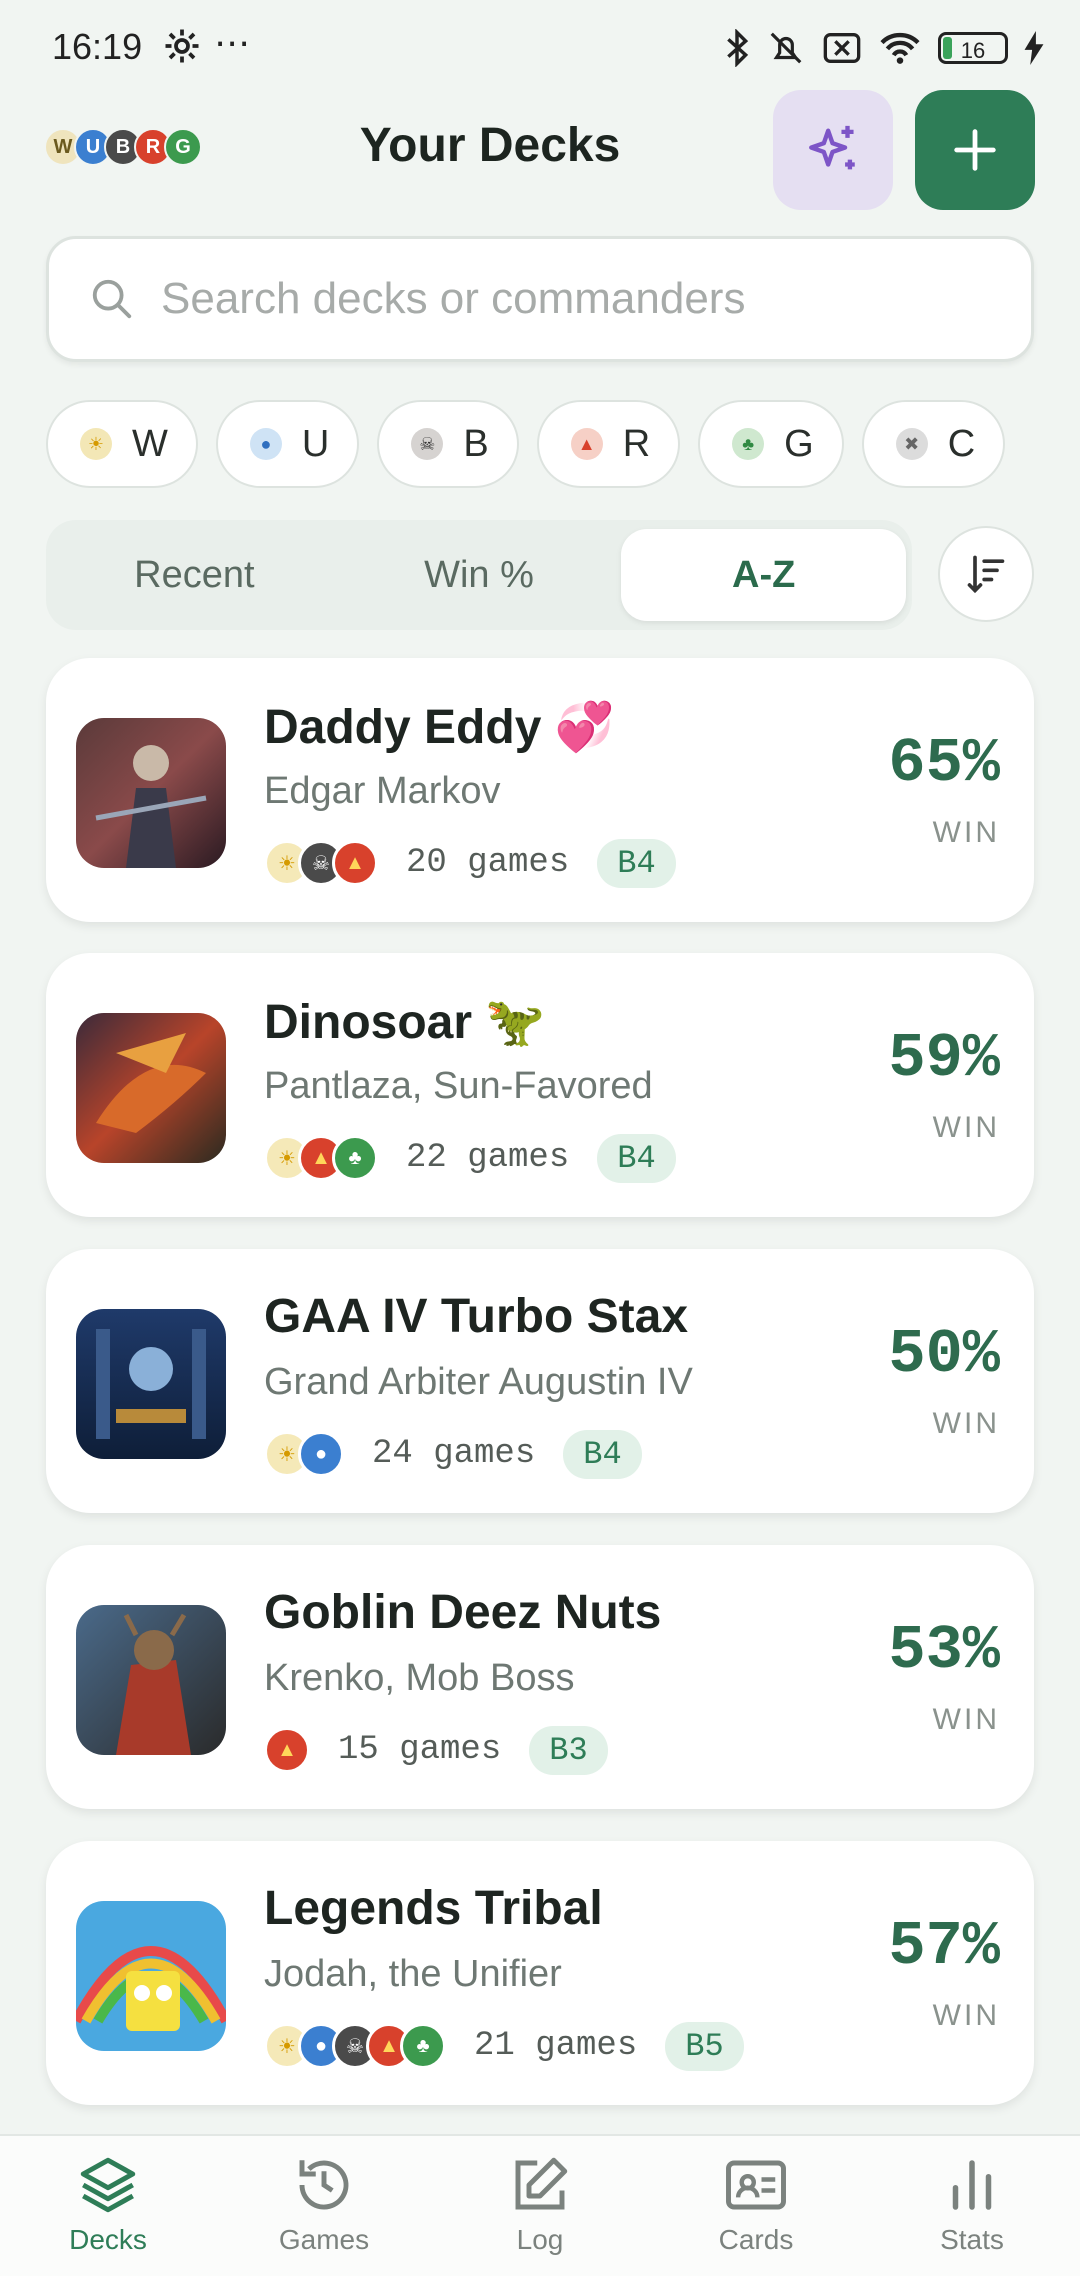 Image resolution: width=1080 pixels, height=2276 pixels. What do you see at coordinates (122, 444) in the screenshot?
I see `filter-chip-white: ☀ W` at bounding box center [122, 444].